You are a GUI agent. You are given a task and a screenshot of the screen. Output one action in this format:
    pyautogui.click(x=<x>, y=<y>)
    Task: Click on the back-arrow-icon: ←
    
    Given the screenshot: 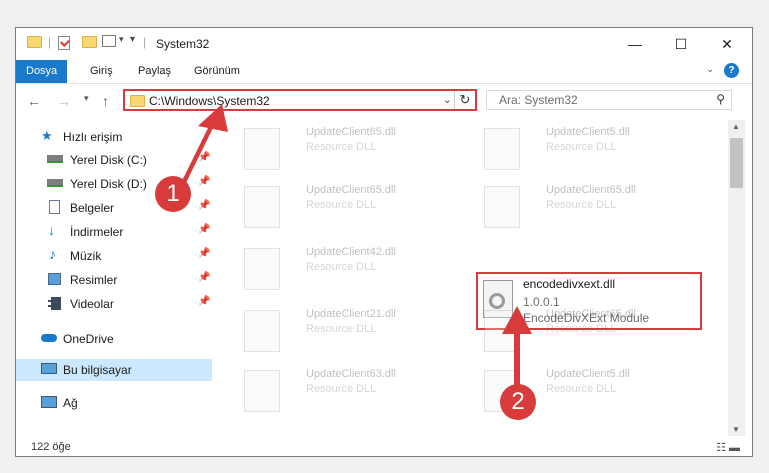 What is the action you would take?
    pyautogui.click(x=34, y=101)
    